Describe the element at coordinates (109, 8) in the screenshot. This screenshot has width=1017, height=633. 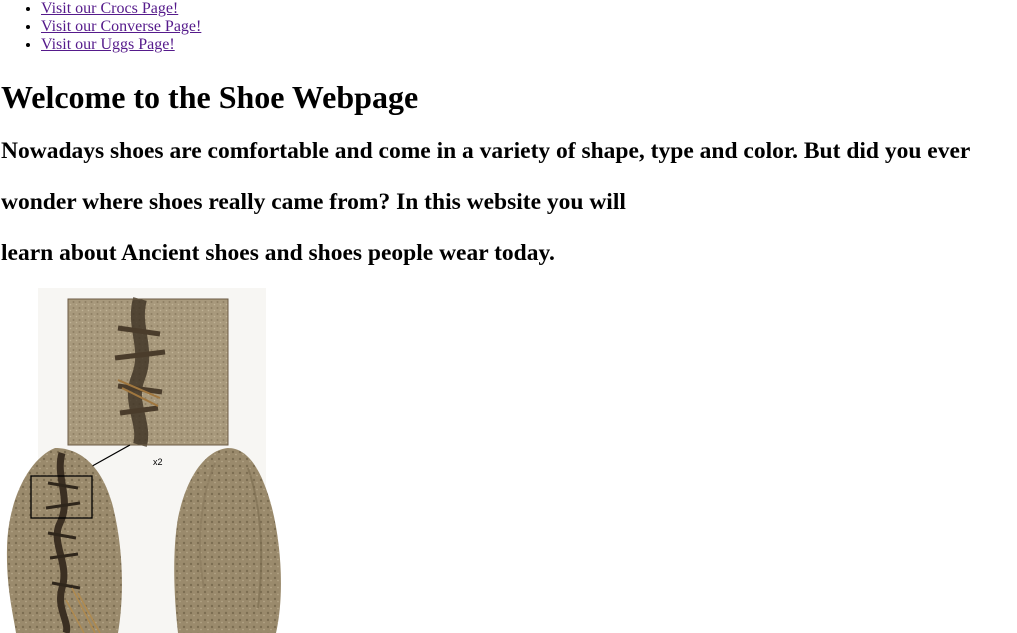
I see `crocs-page-link: Visit our Crocs Page!` at that location.